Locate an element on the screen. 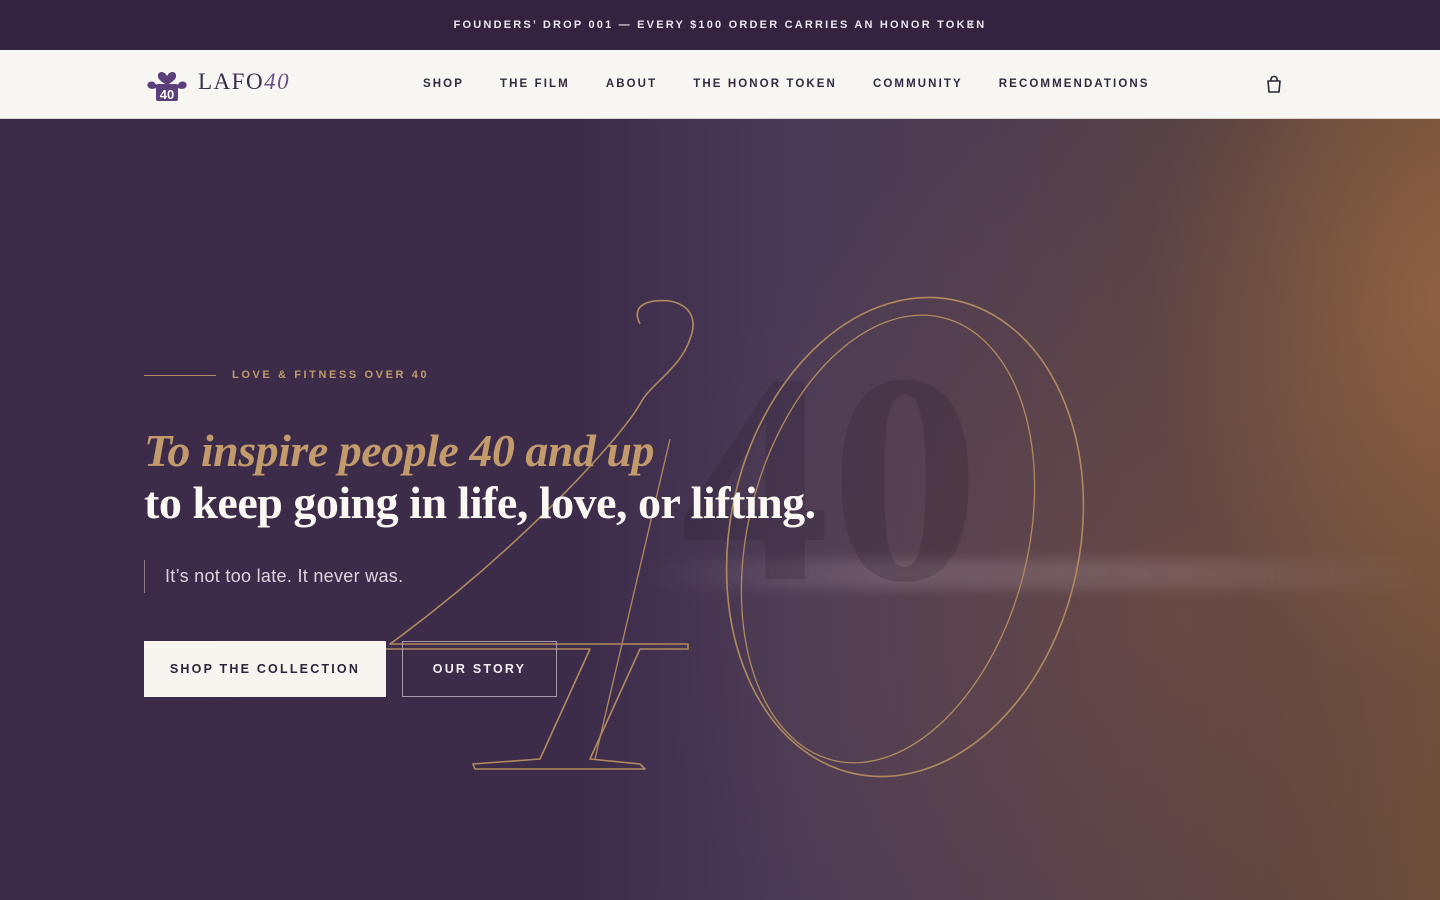 This screenshot has width=1440, height=900. logo: 40 LAFO40 is located at coordinates (217, 82).